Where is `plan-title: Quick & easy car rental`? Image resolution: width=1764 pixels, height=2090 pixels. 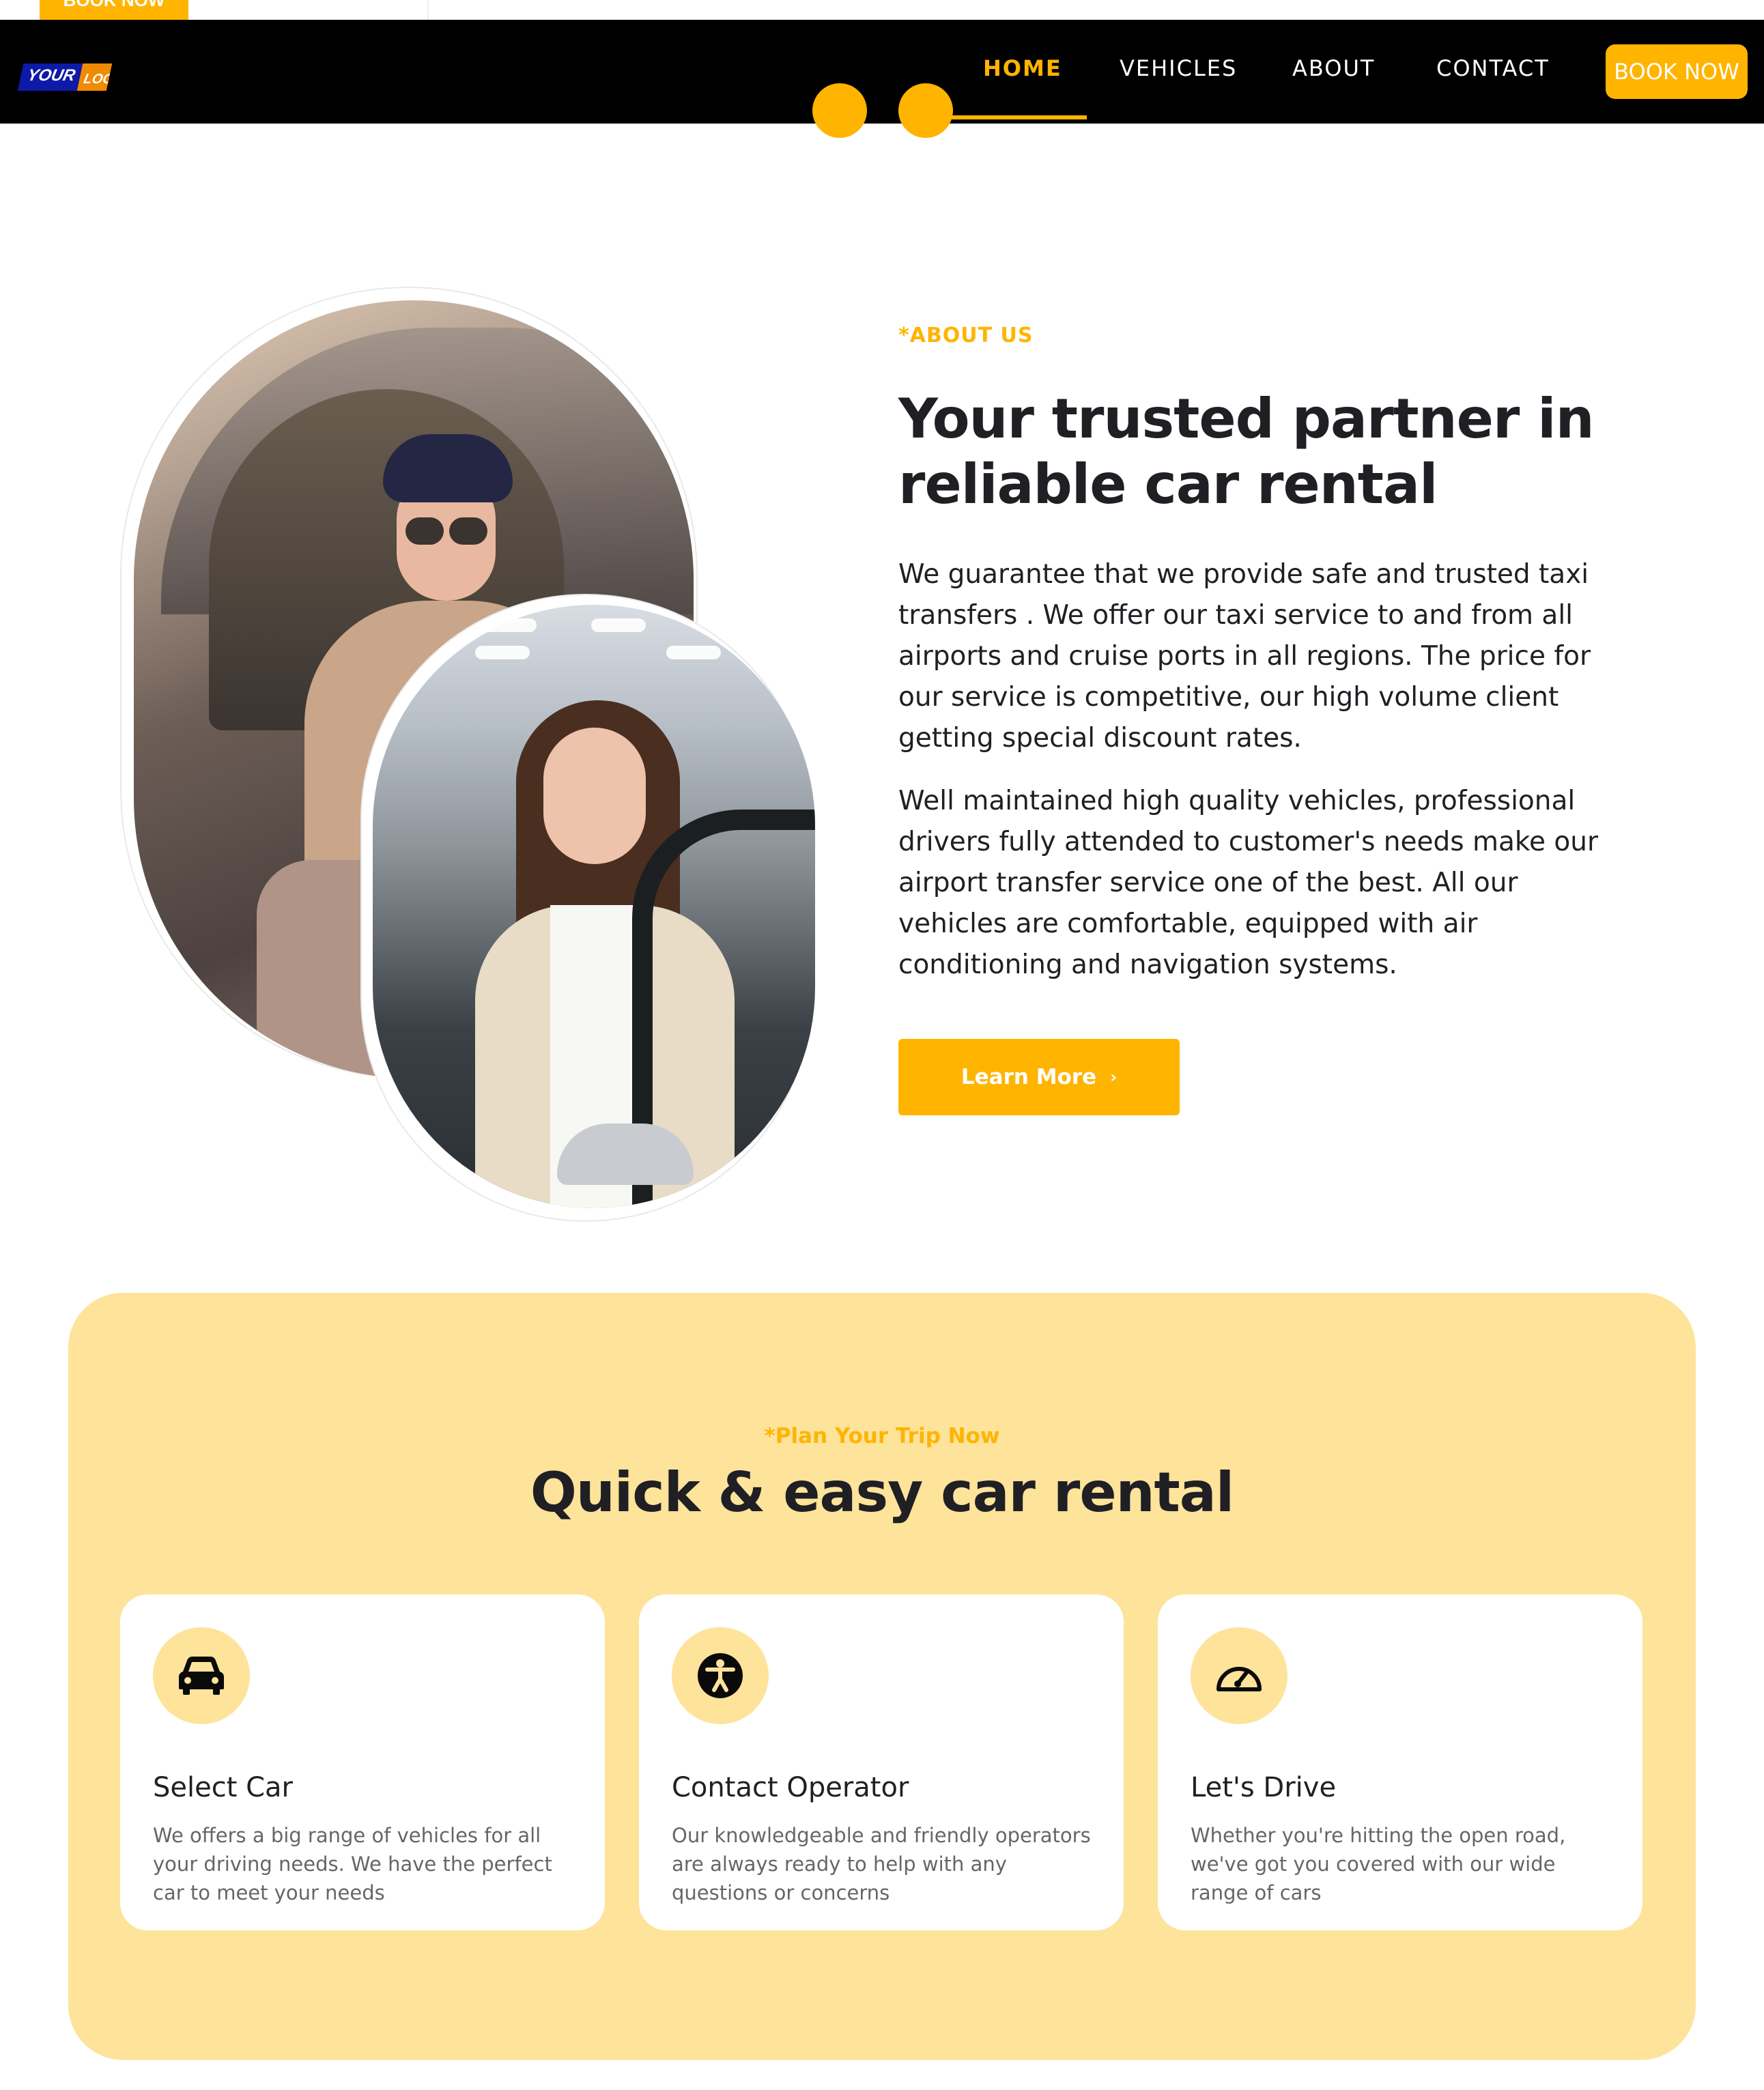
plan-title: Quick & easy car rental is located at coordinates (882, 1493).